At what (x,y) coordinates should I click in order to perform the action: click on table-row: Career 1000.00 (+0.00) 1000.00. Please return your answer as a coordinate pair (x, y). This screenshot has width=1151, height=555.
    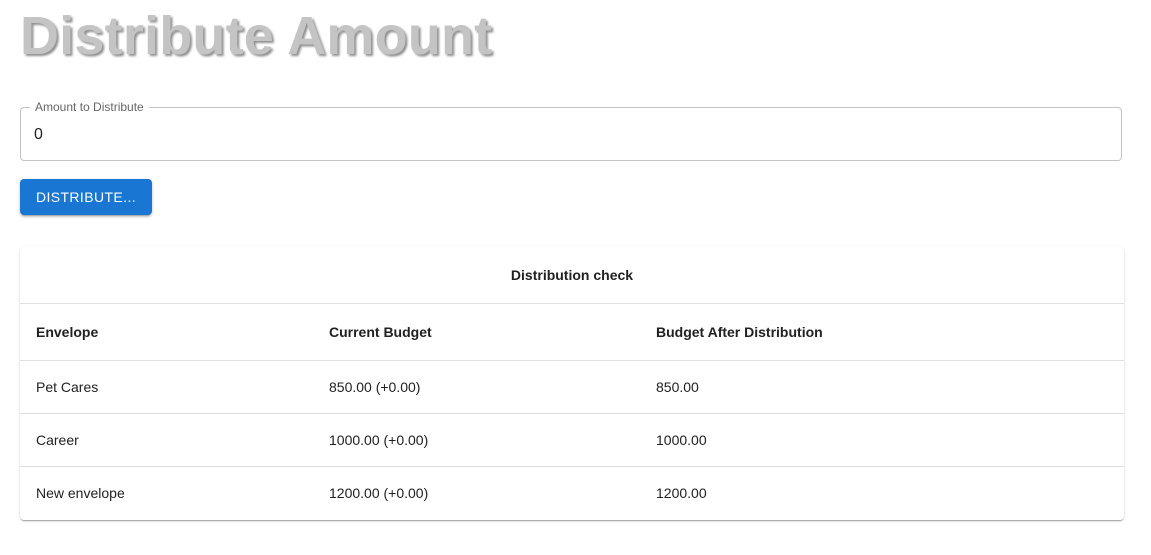
    Looking at the image, I should click on (572, 440).